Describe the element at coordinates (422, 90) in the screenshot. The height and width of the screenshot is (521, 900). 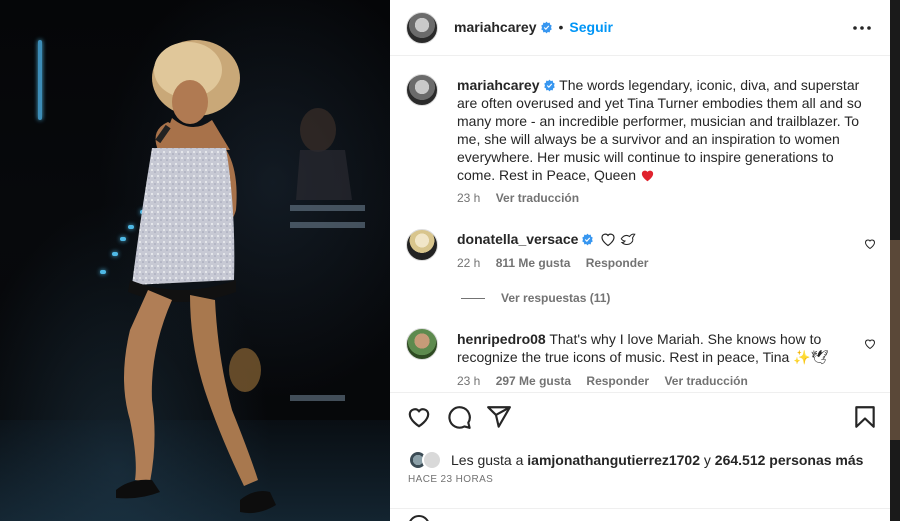
I see `caption-author-avatar` at that location.